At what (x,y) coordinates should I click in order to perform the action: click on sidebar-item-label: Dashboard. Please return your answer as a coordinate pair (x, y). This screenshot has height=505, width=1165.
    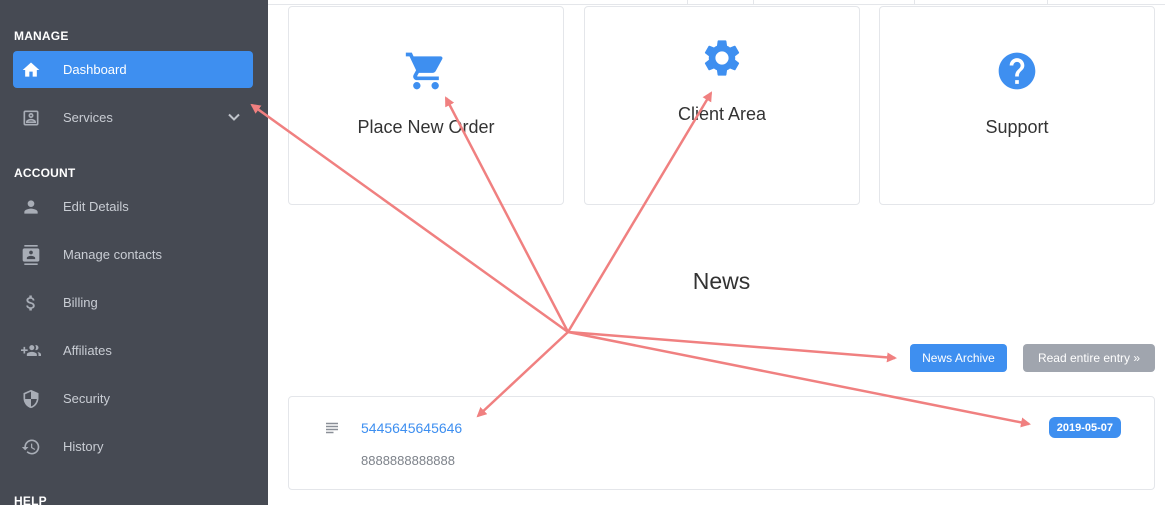
    Looking at the image, I should click on (95, 69).